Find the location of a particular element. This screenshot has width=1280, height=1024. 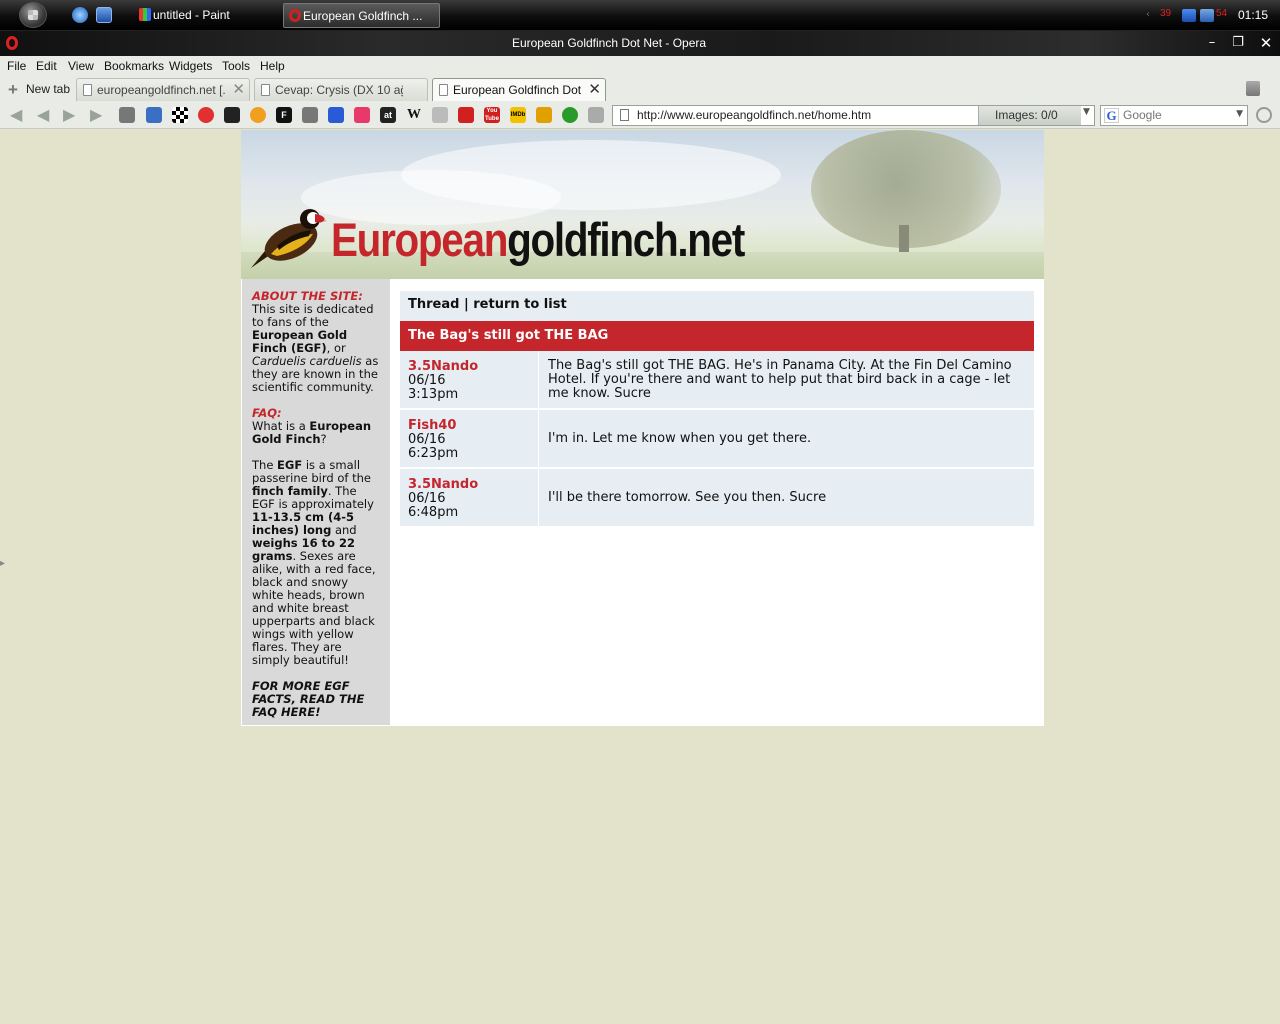

network-activity-icon: 54 is located at coordinates (1223, 14).